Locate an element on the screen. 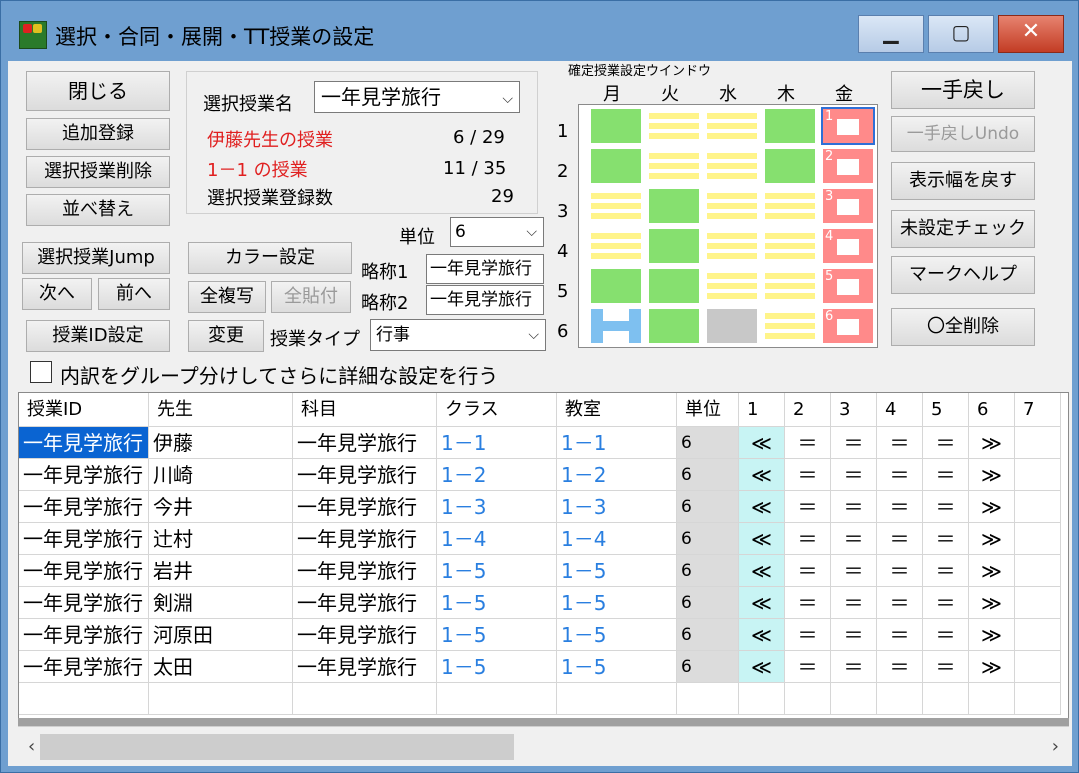  delete-all-button: 〇全削除 is located at coordinates (963, 327).